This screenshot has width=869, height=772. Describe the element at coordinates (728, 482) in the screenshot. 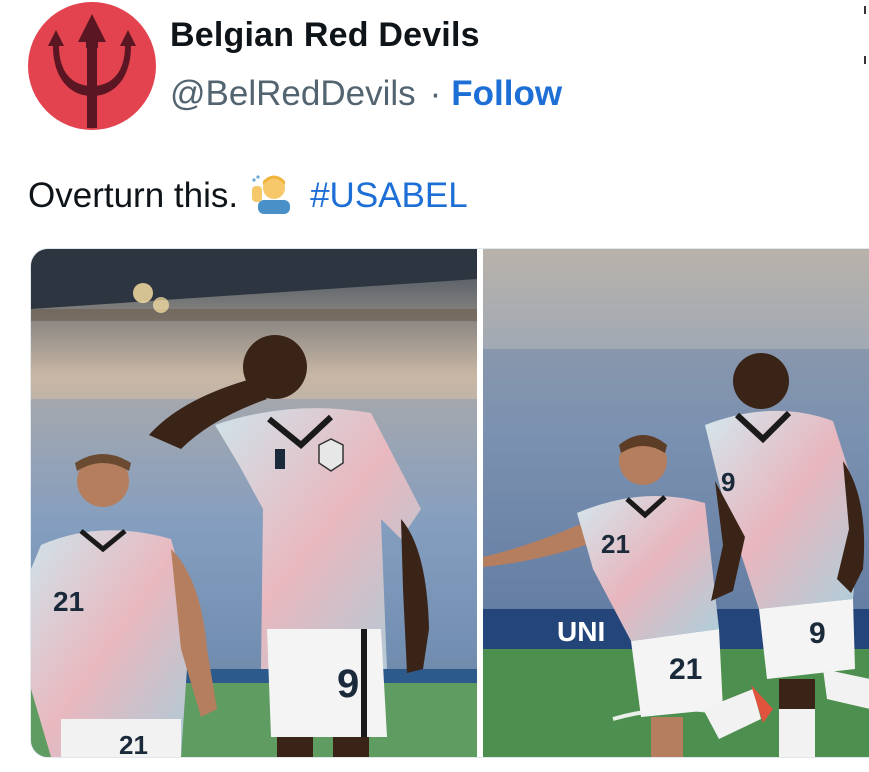

I see `jersey-number-9-front: 9` at that location.